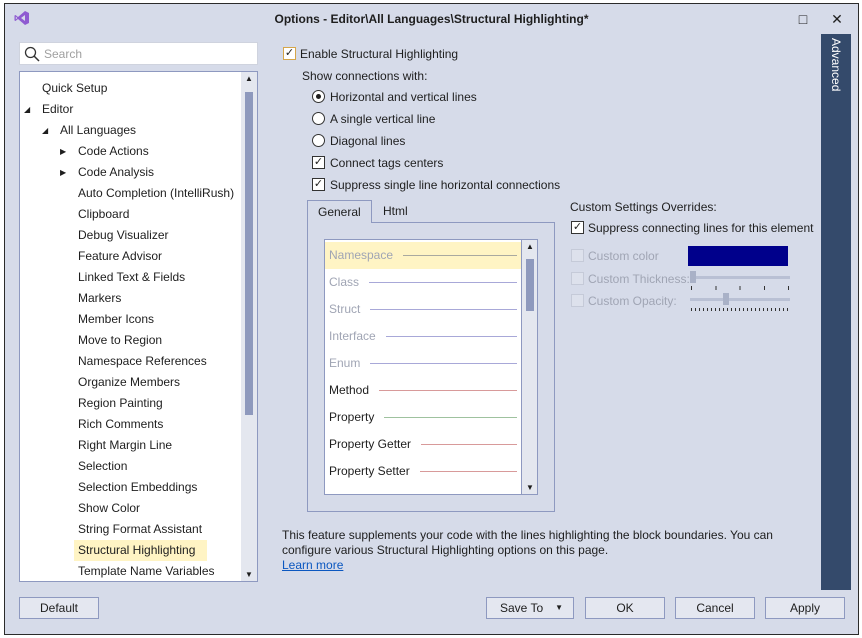  I want to click on tree-item: Feature Advisor, so click(124, 256).